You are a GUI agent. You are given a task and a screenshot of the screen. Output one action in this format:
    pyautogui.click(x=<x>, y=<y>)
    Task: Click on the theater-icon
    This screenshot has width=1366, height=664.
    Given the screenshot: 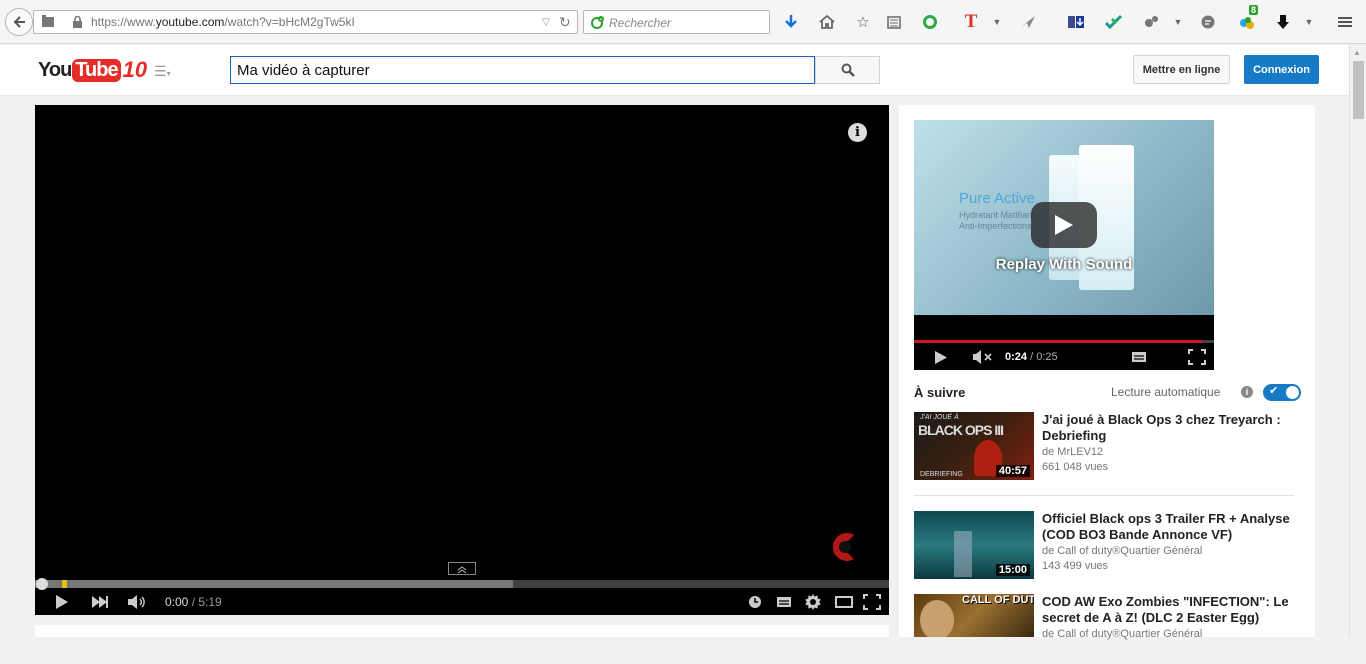 What is the action you would take?
    pyautogui.click(x=844, y=602)
    